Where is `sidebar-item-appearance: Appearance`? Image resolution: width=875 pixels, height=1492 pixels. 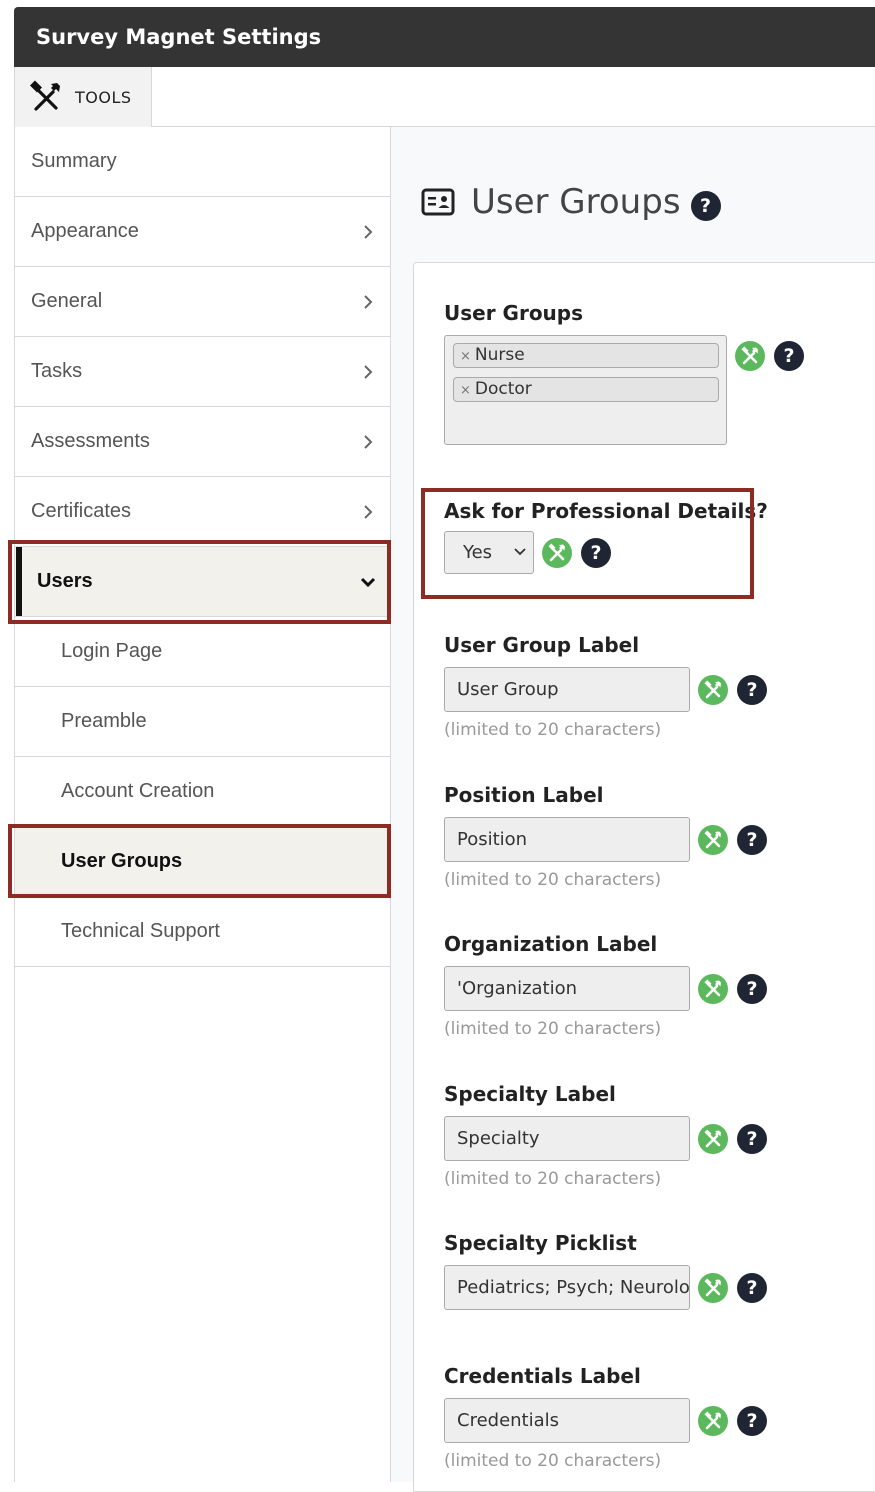
sidebar-item-appearance: Appearance is located at coordinates (203, 232).